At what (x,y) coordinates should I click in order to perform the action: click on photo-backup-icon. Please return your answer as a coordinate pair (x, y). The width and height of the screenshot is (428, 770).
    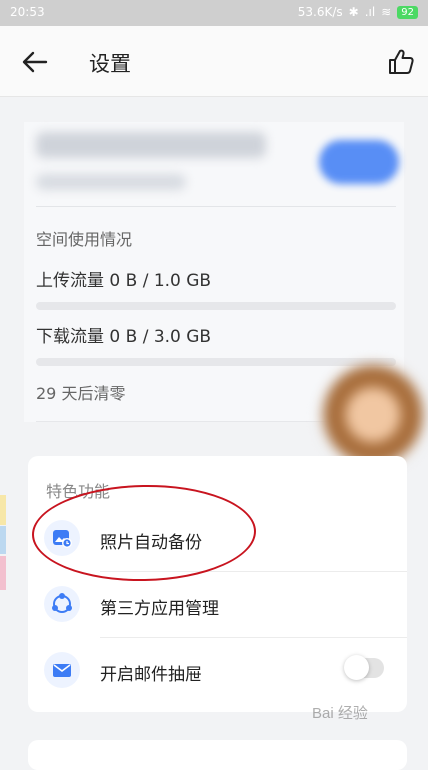
    Looking at the image, I should click on (62, 538).